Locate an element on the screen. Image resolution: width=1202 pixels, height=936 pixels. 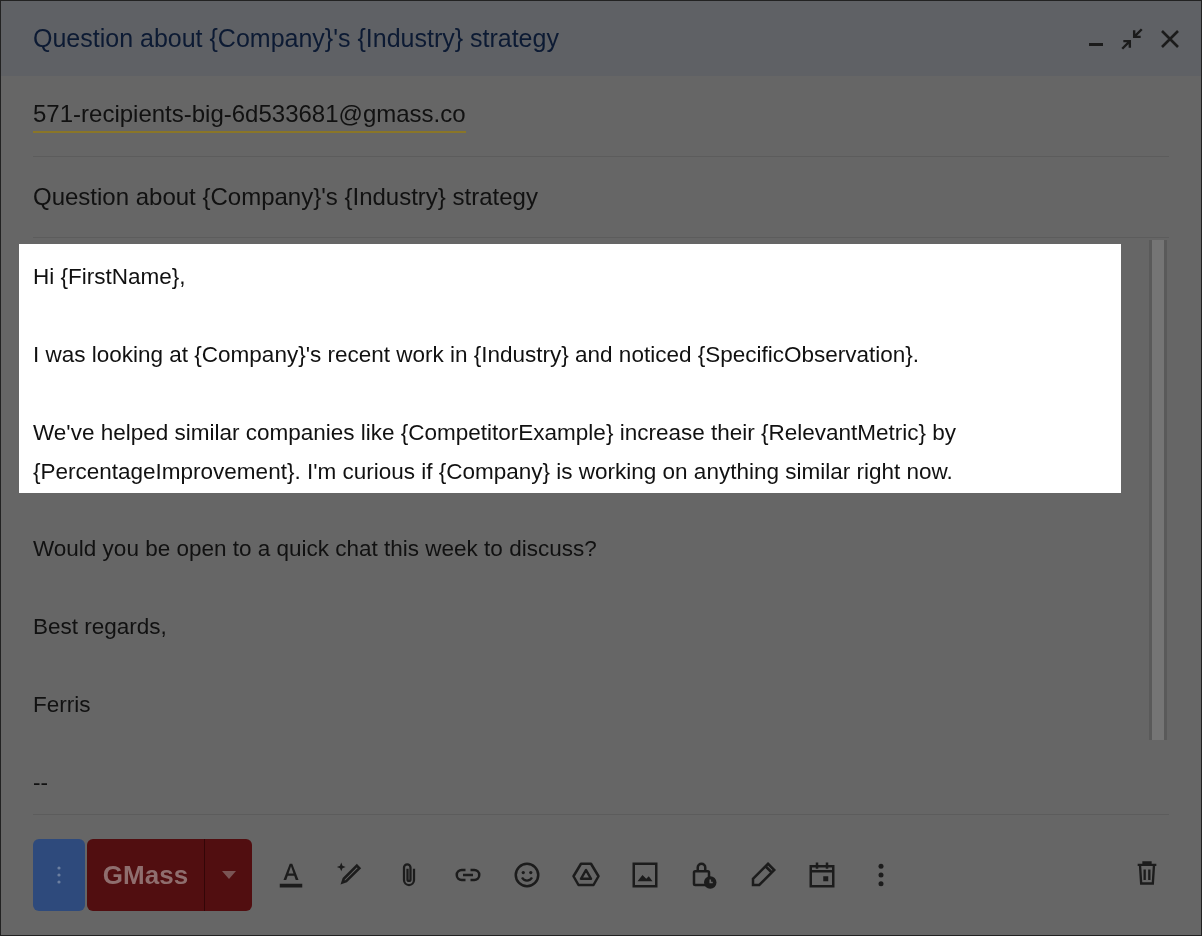
more-icon is located at coordinates (59, 875).